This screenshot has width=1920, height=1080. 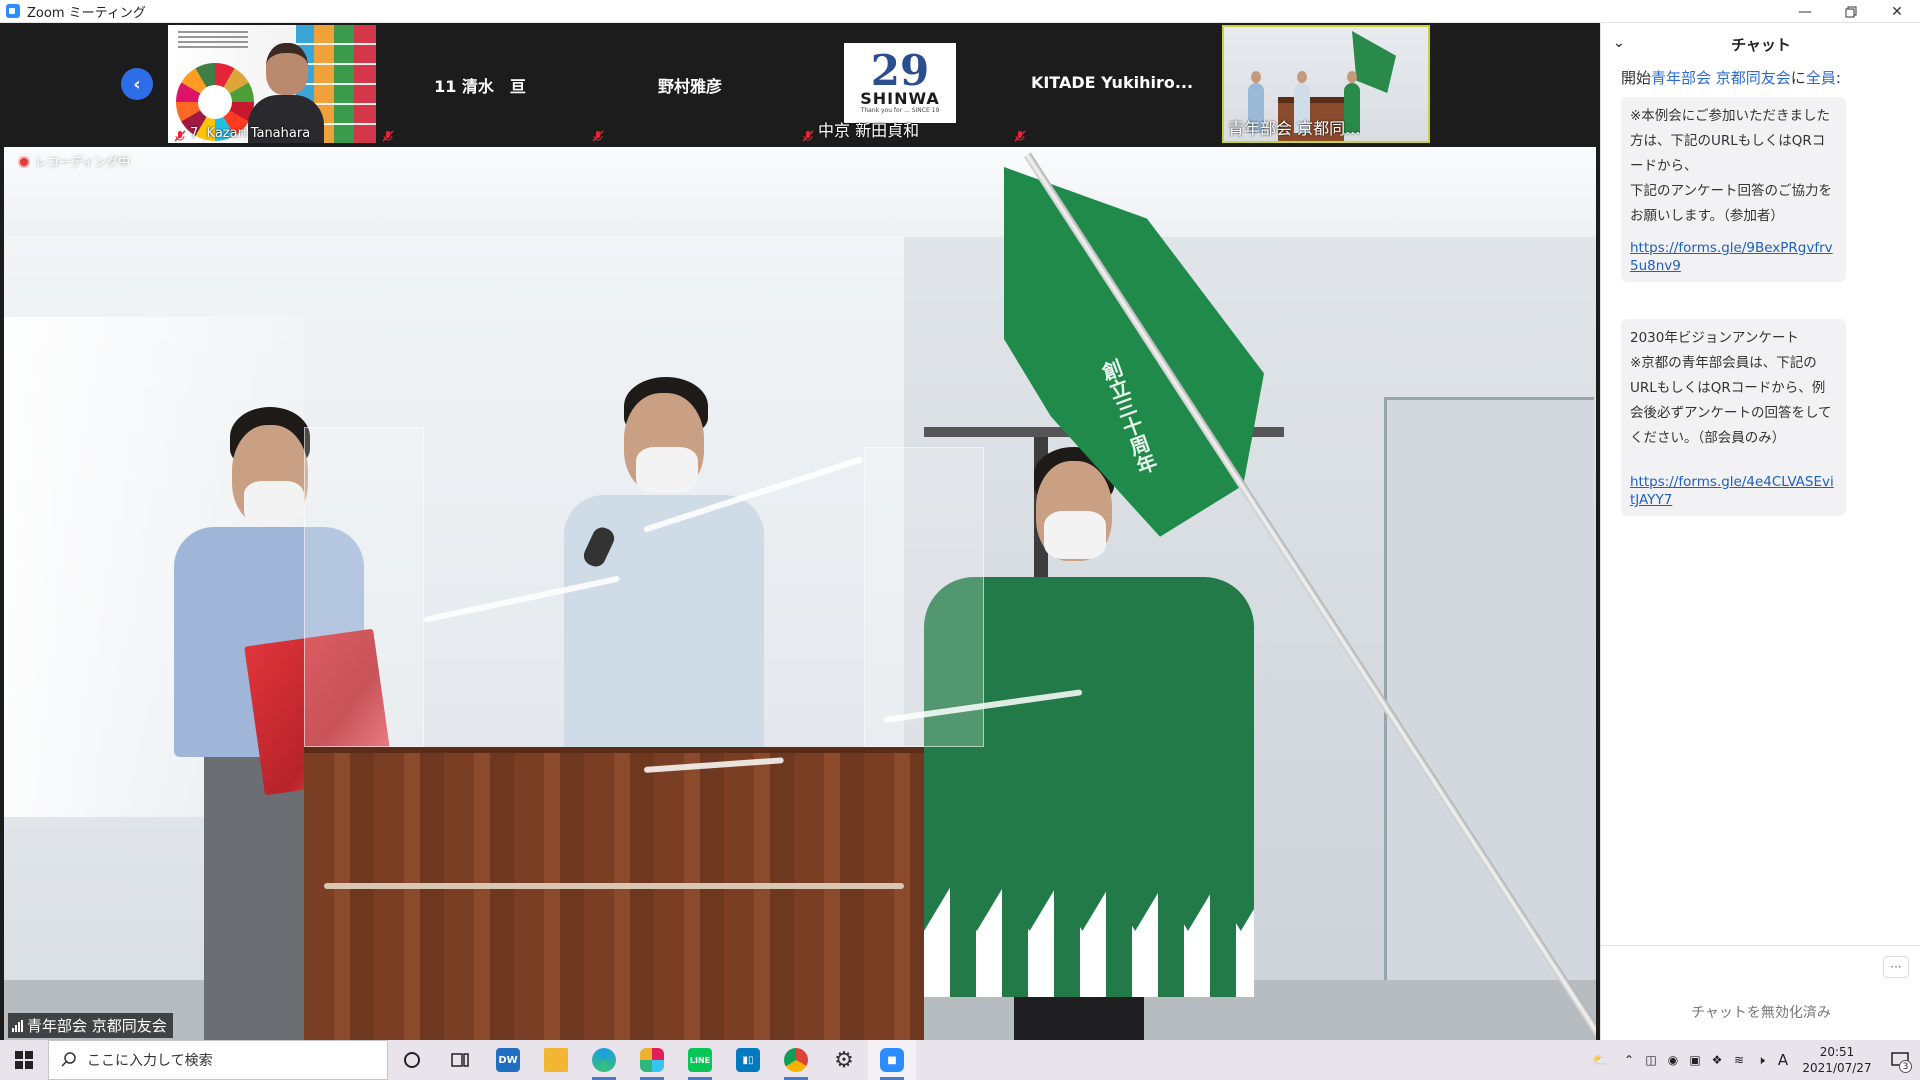 I want to click on chat-footer: ··· チャットを無効化済み, so click(x=1760, y=992).